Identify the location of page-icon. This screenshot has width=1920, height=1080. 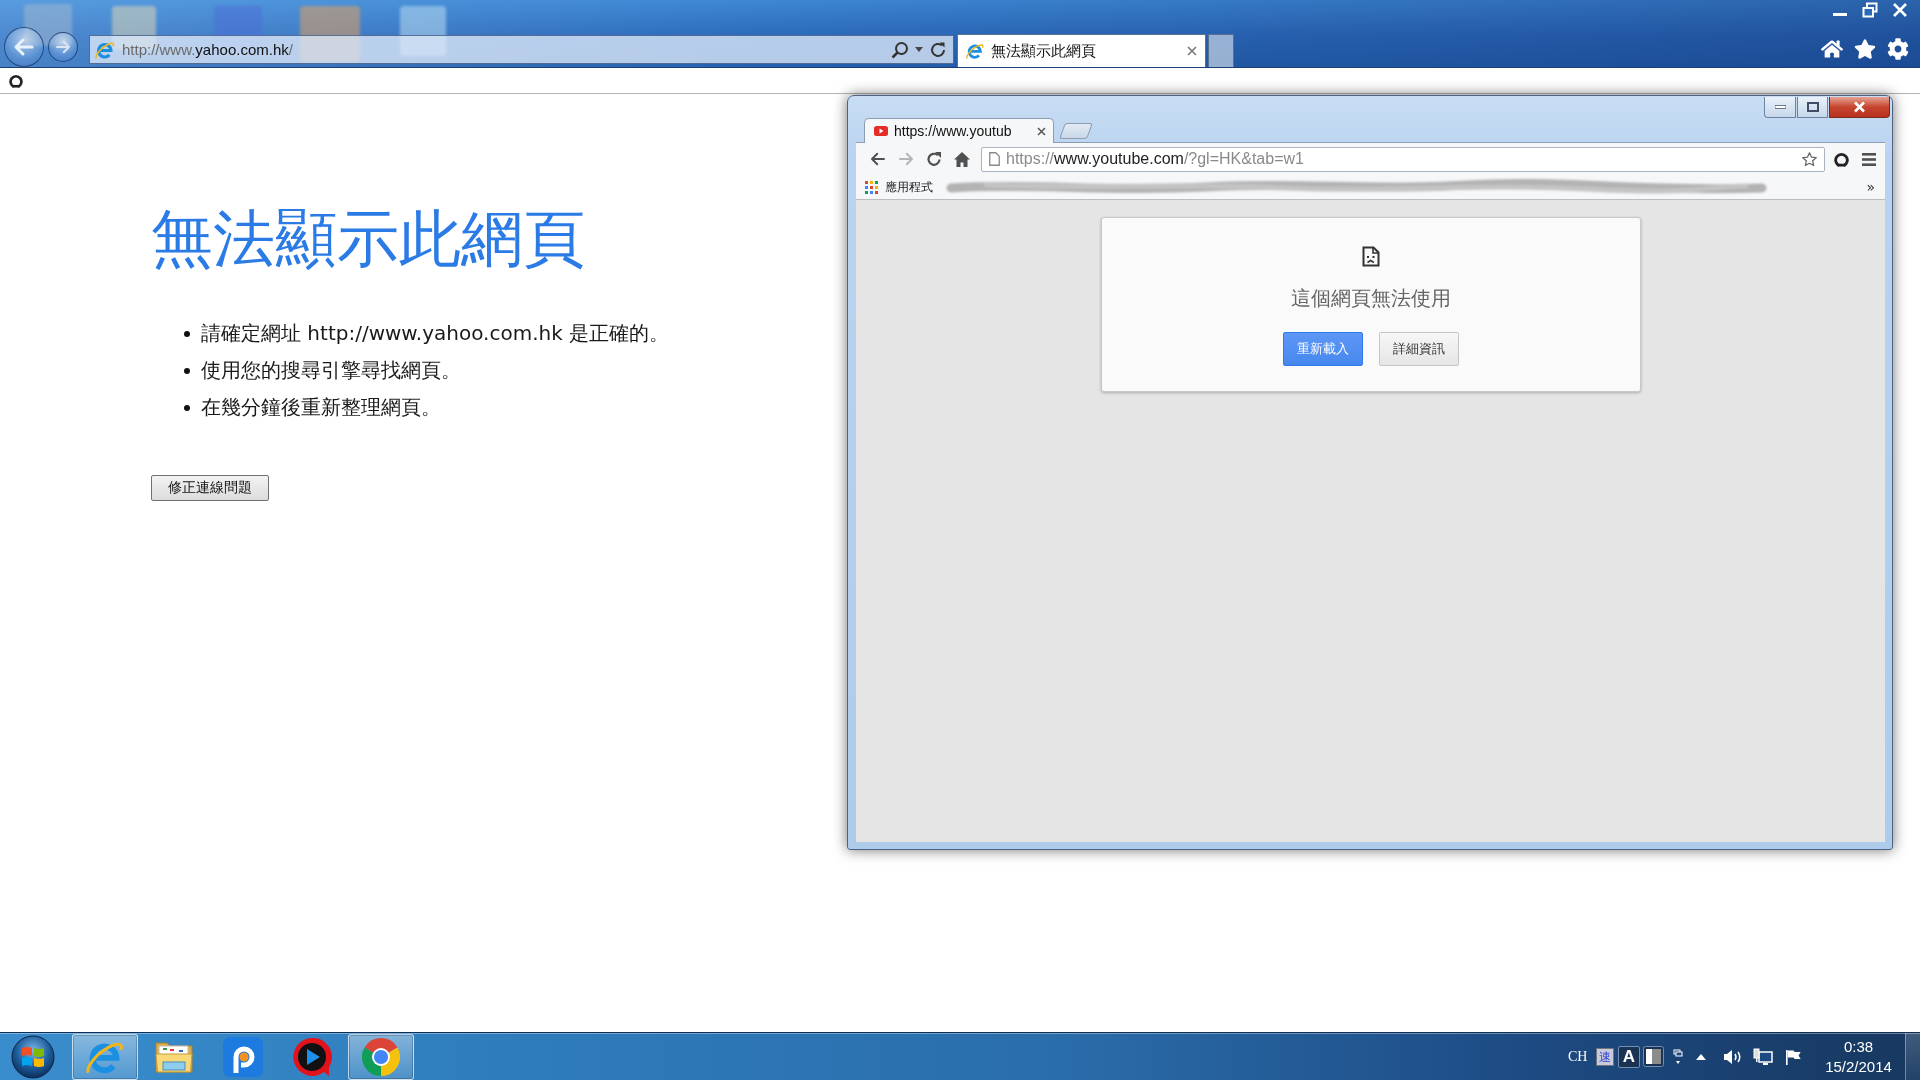
(994, 159).